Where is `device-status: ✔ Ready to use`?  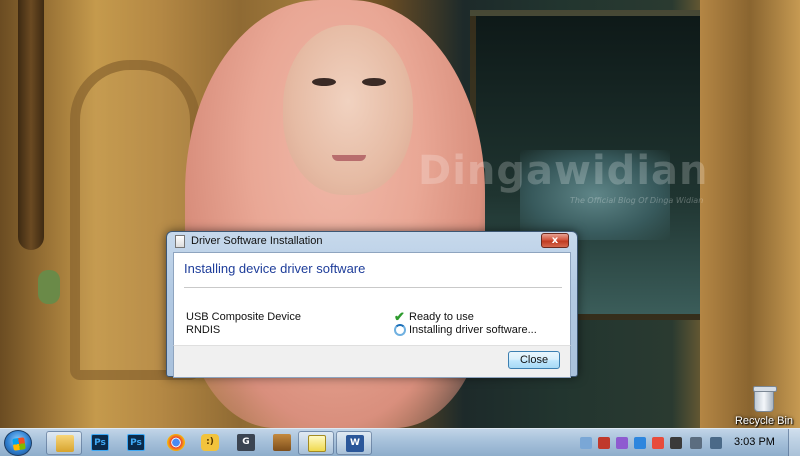
device-status: ✔ Ready to use is located at coordinates (434, 316).